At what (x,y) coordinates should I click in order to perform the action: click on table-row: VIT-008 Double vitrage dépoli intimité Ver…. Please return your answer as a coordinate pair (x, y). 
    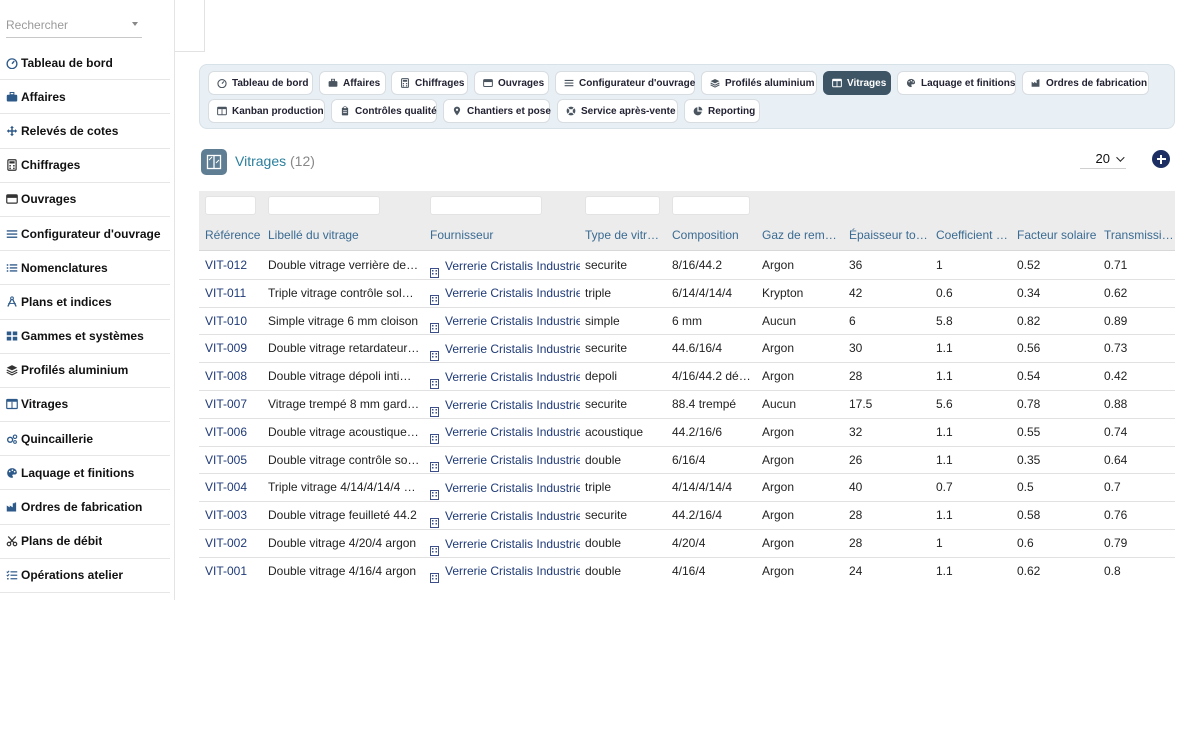
    Looking at the image, I should click on (687, 377).